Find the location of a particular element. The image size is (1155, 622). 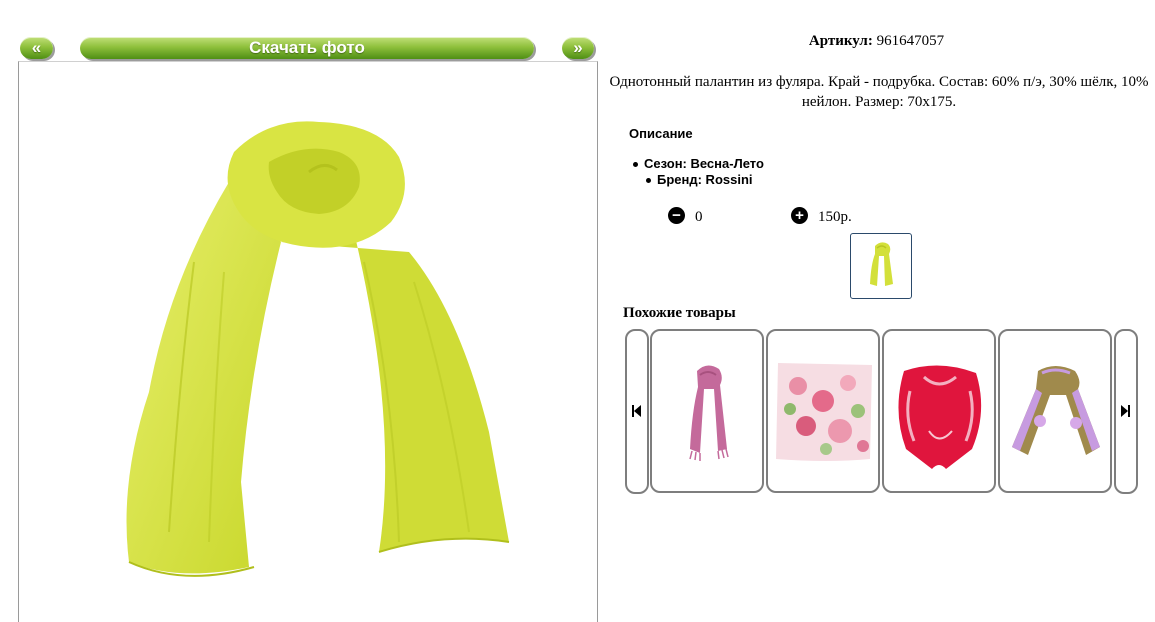

photo-thumbnail is located at coordinates (881, 266).